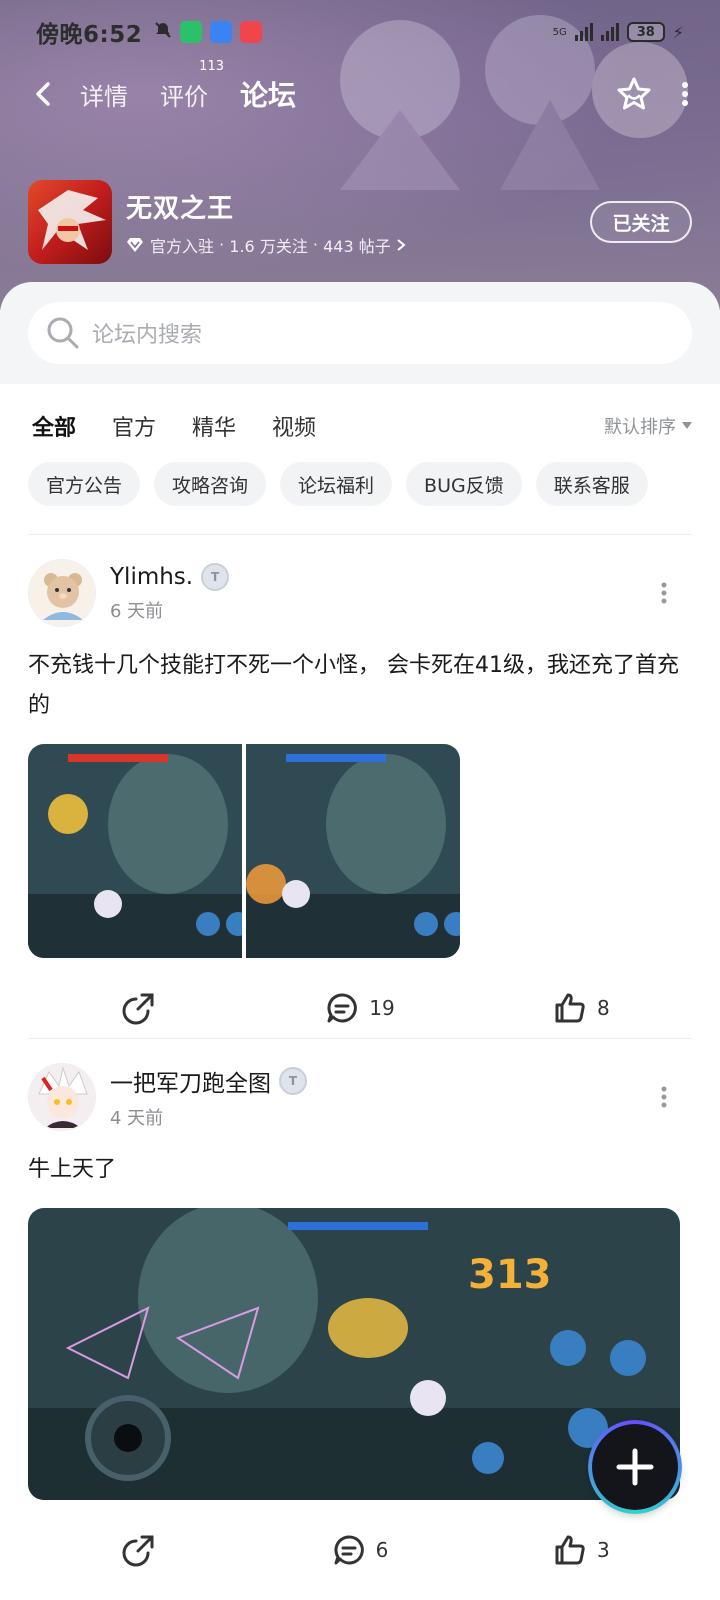 Image resolution: width=720 pixels, height=1600 pixels. I want to click on post-actions: 19 8, so click(360, 1008).